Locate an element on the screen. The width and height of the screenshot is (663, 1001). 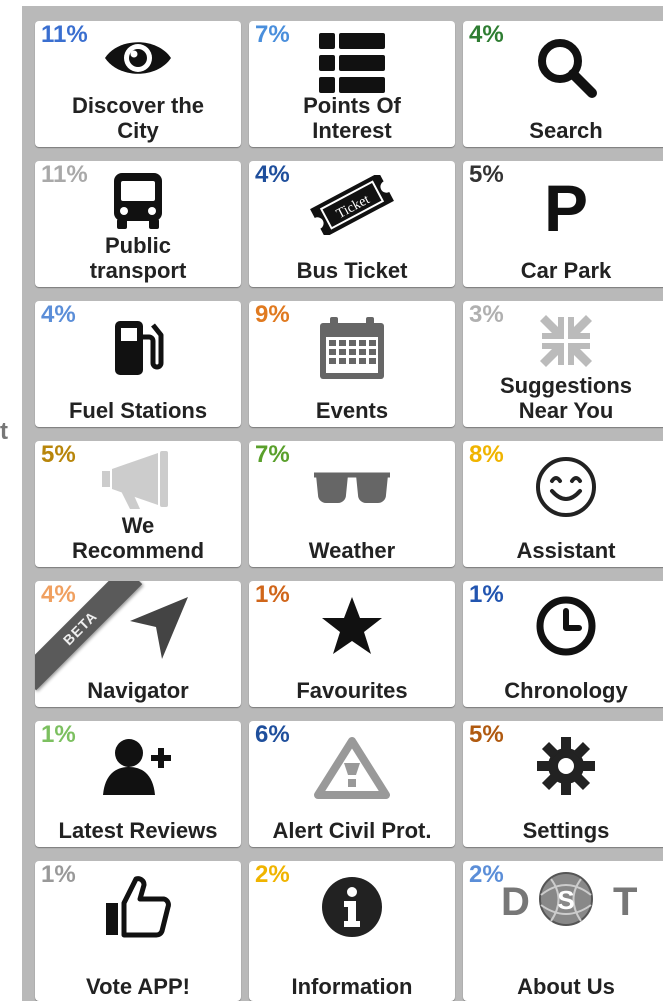
tile-chronology: 1% Chronology is located at coordinates (563, 644).